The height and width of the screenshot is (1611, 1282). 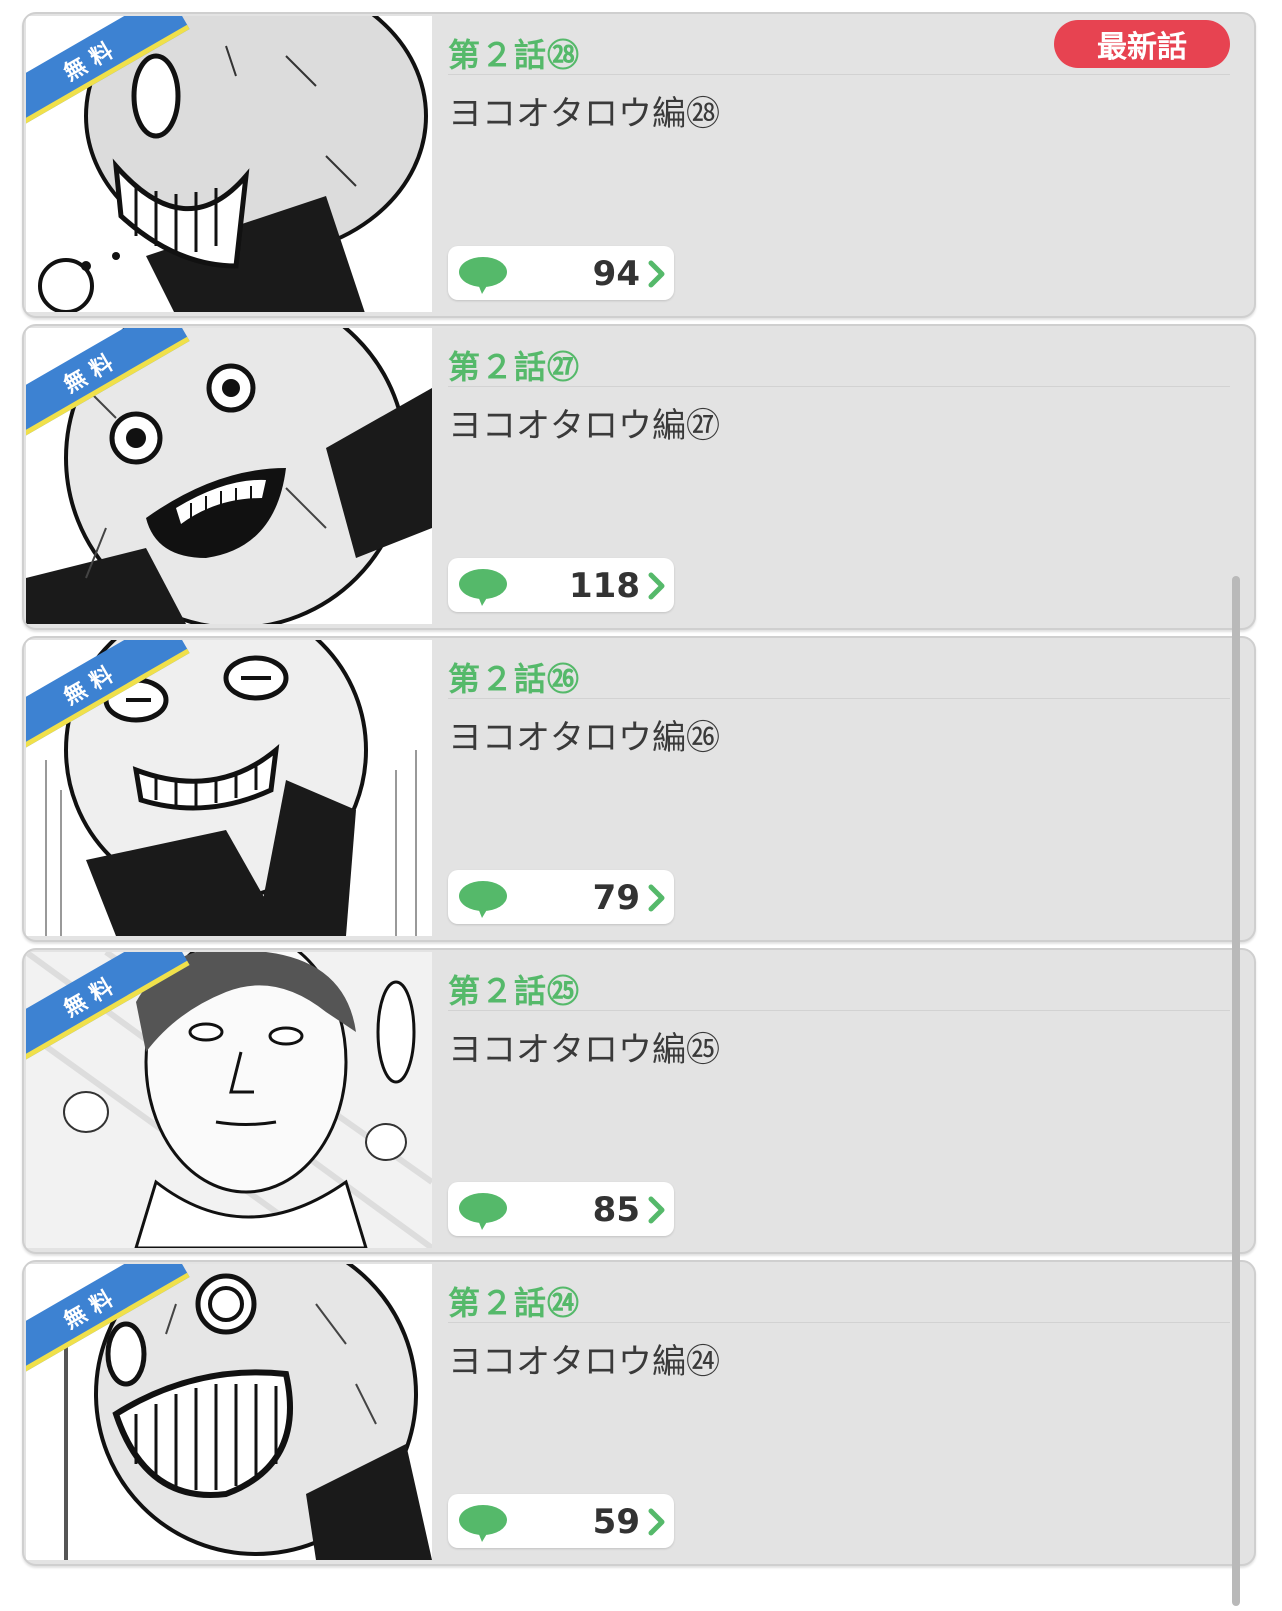 I want to click on episode-title: ヨコオタロウ編㉘, so click(x=584, y=114).